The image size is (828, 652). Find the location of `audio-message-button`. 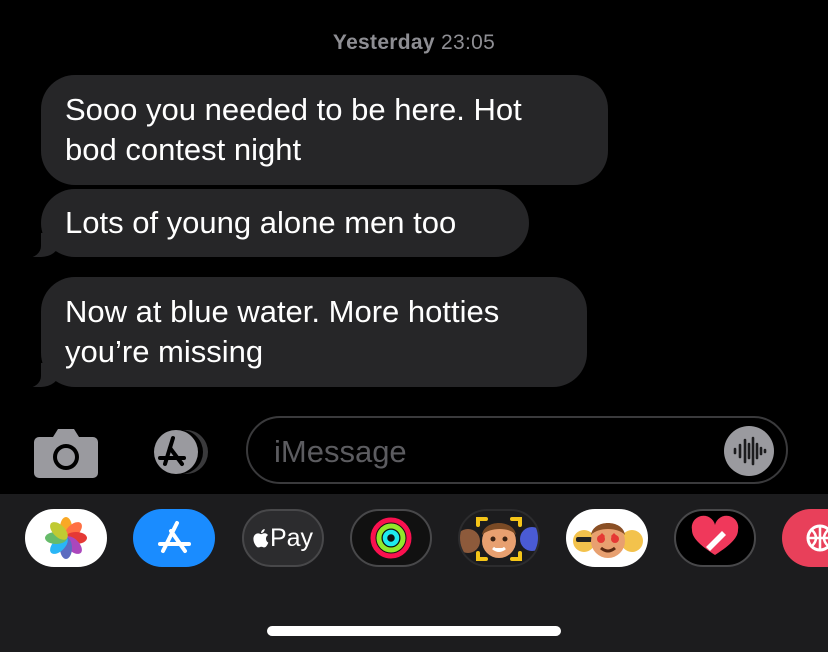

audio-message-button is located at coordinates (749, 451).